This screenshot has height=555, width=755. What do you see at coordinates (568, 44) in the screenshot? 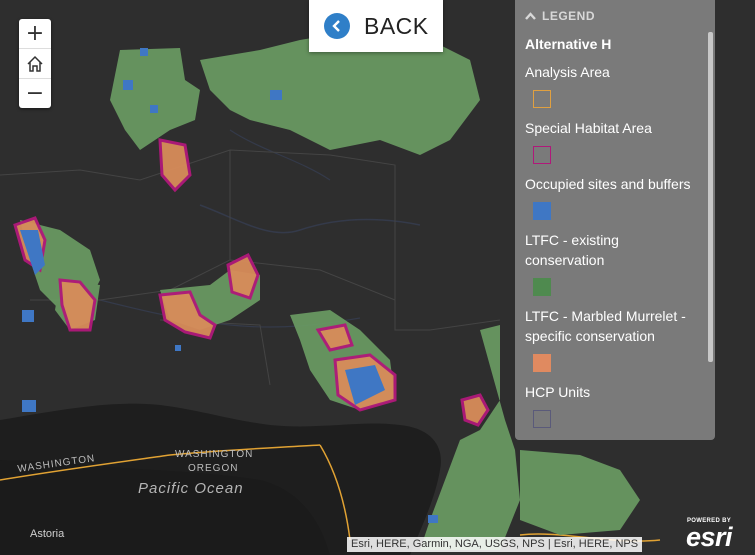
I see `legend-layer-title: Alternative H` at bounding box center [568, 44].